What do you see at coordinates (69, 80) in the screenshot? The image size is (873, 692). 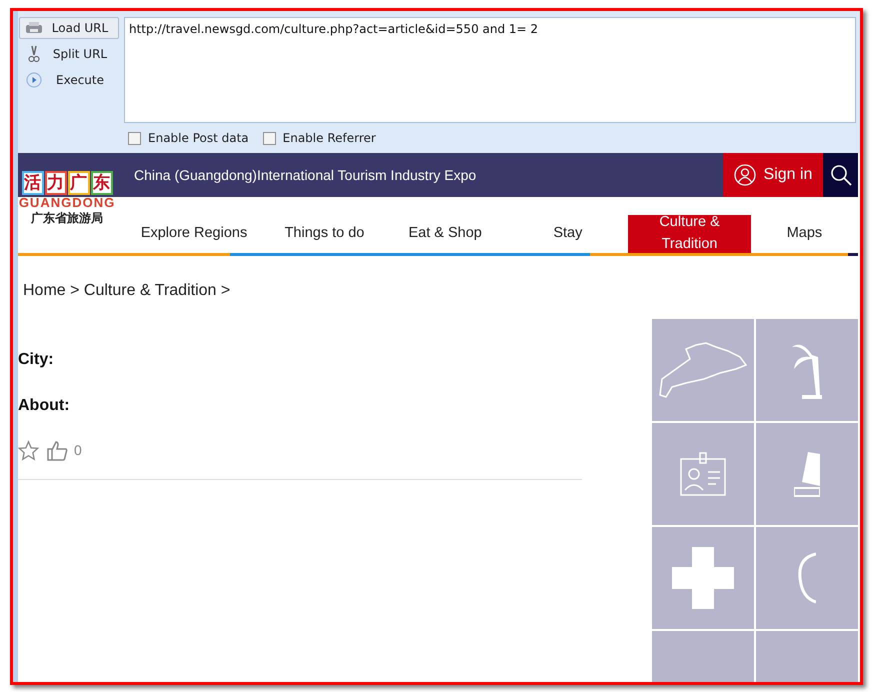 I see `toolbar-button: Execute` at bounding box center [69, 80].